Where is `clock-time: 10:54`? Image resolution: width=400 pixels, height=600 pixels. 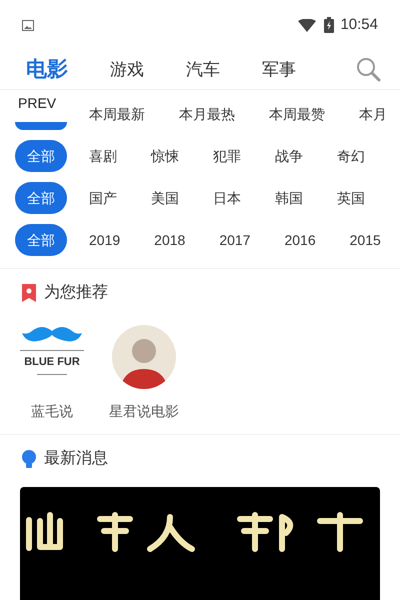 clock-time: 10:54 is located at coordinates (359, 24).